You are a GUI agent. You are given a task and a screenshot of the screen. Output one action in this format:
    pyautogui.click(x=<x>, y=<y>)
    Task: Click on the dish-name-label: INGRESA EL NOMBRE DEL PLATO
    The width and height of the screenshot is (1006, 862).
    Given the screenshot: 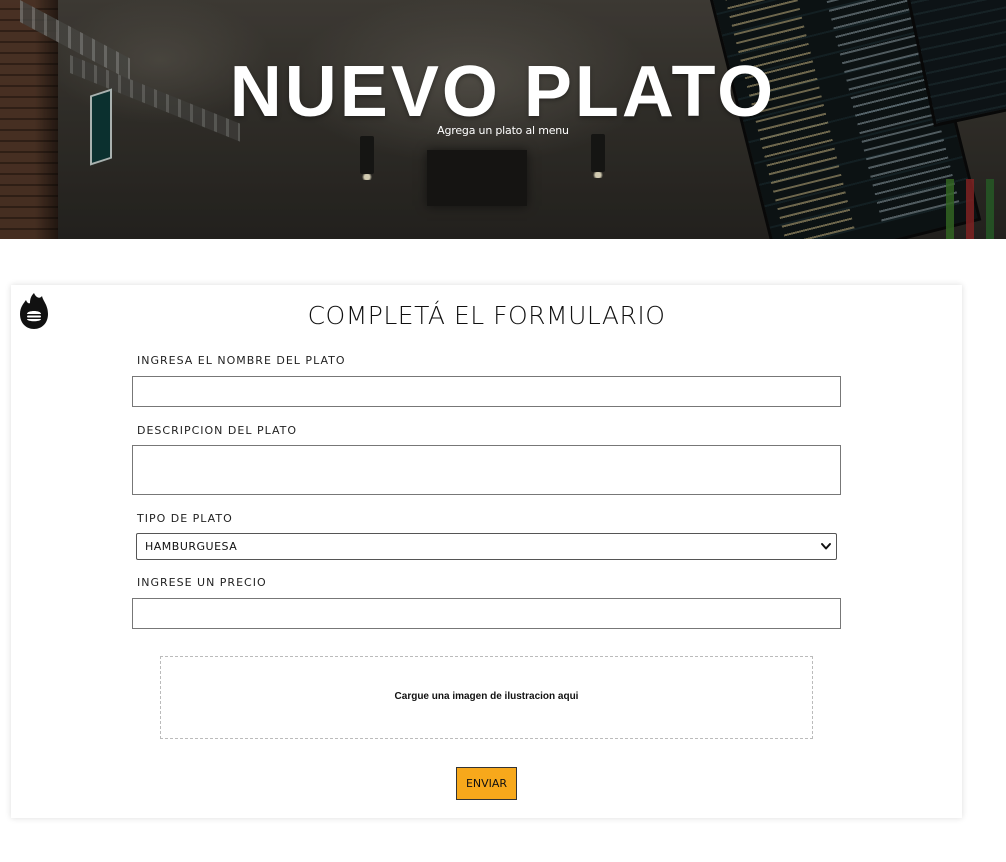 What is the action you would take?
    pyautogui.click(x=241, y=360)
    